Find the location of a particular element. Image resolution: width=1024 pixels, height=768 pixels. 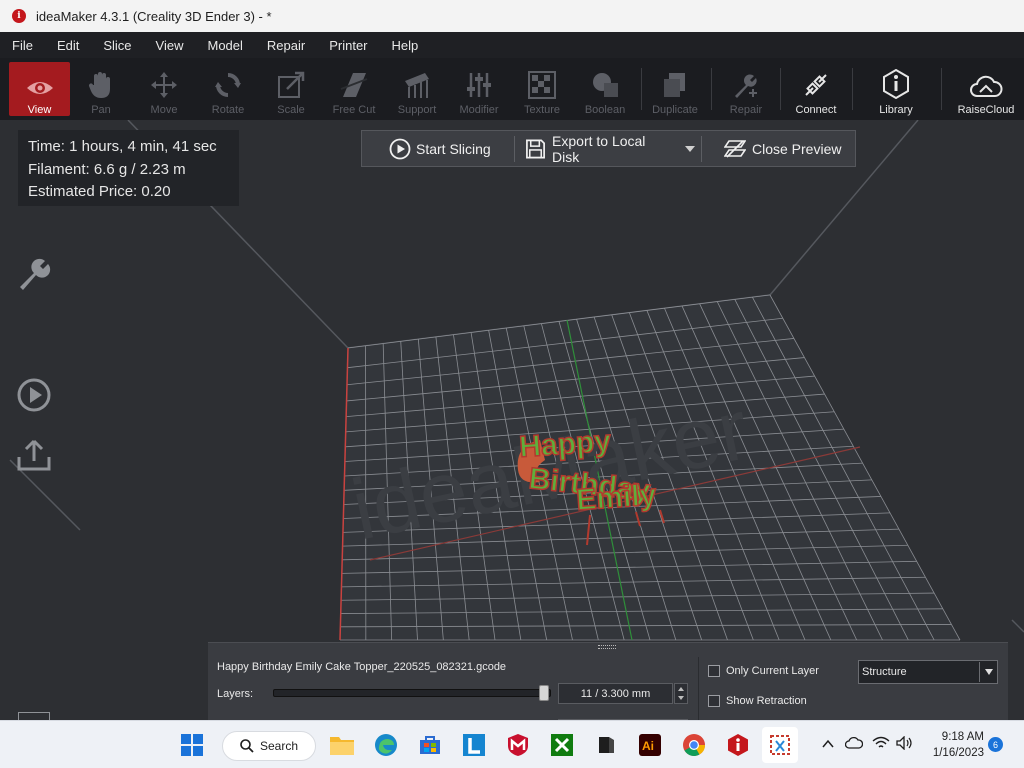

layer-spinner is located at coordinates (681, 693).